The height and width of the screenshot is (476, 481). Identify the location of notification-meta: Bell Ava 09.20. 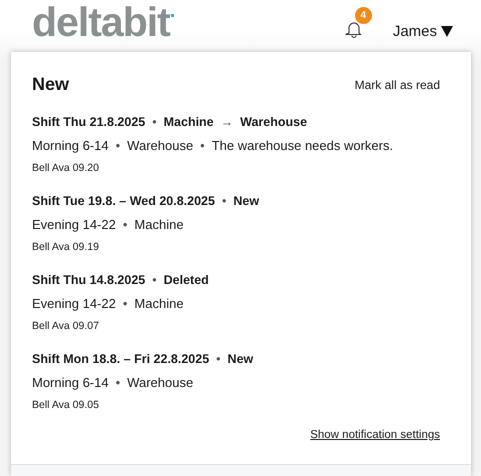
(66, 168).